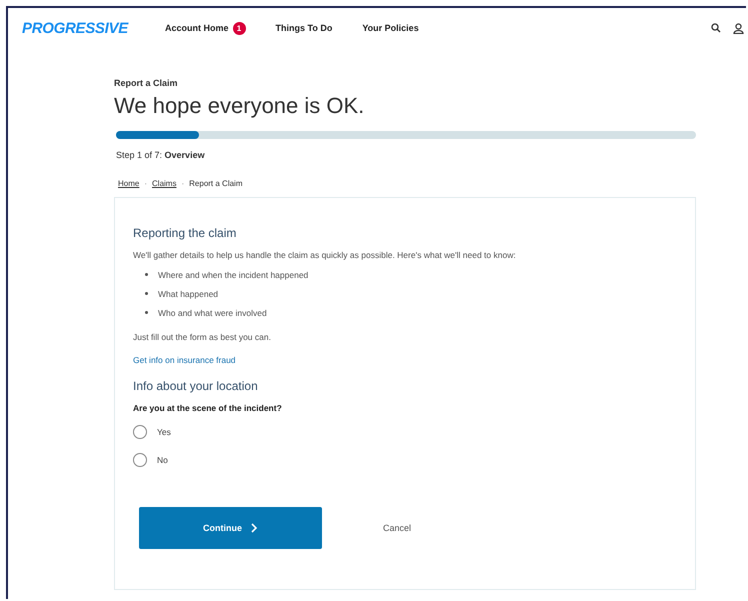  Describe the element at coordinates (240, 106) in the screenshot. I see `page-title: We hope everyone is OK.` at that location.